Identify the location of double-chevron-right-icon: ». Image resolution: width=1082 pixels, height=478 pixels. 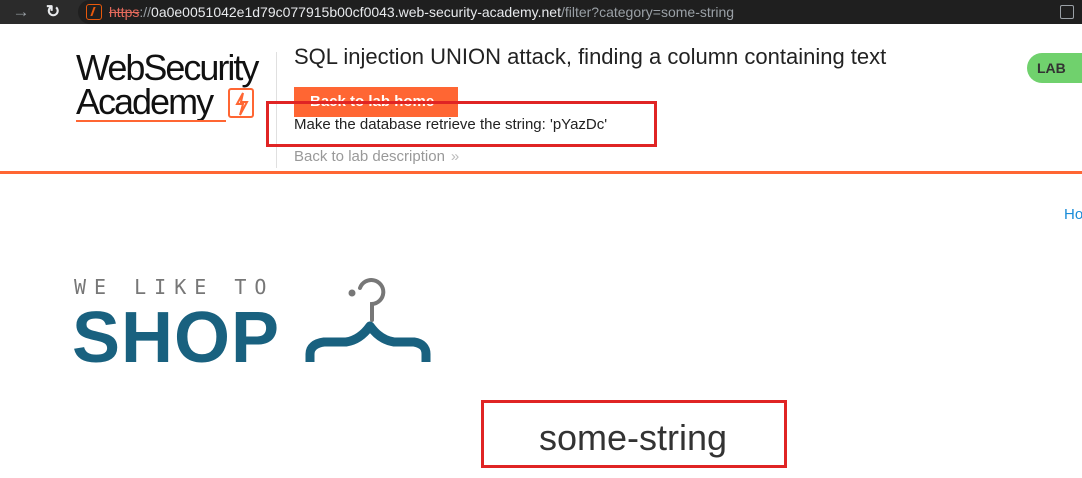
(455, 156).